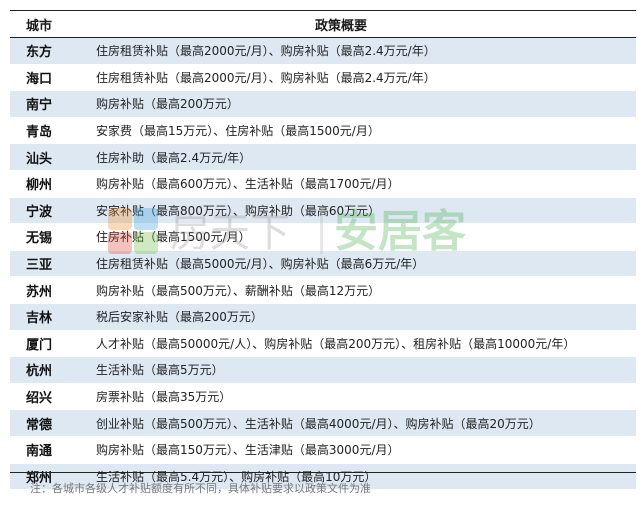 The width and height of the screenshot is (640, 505). Describe the element at coordinates (39, 26) in the screenshot. I see `header-city: 城市` at that location.